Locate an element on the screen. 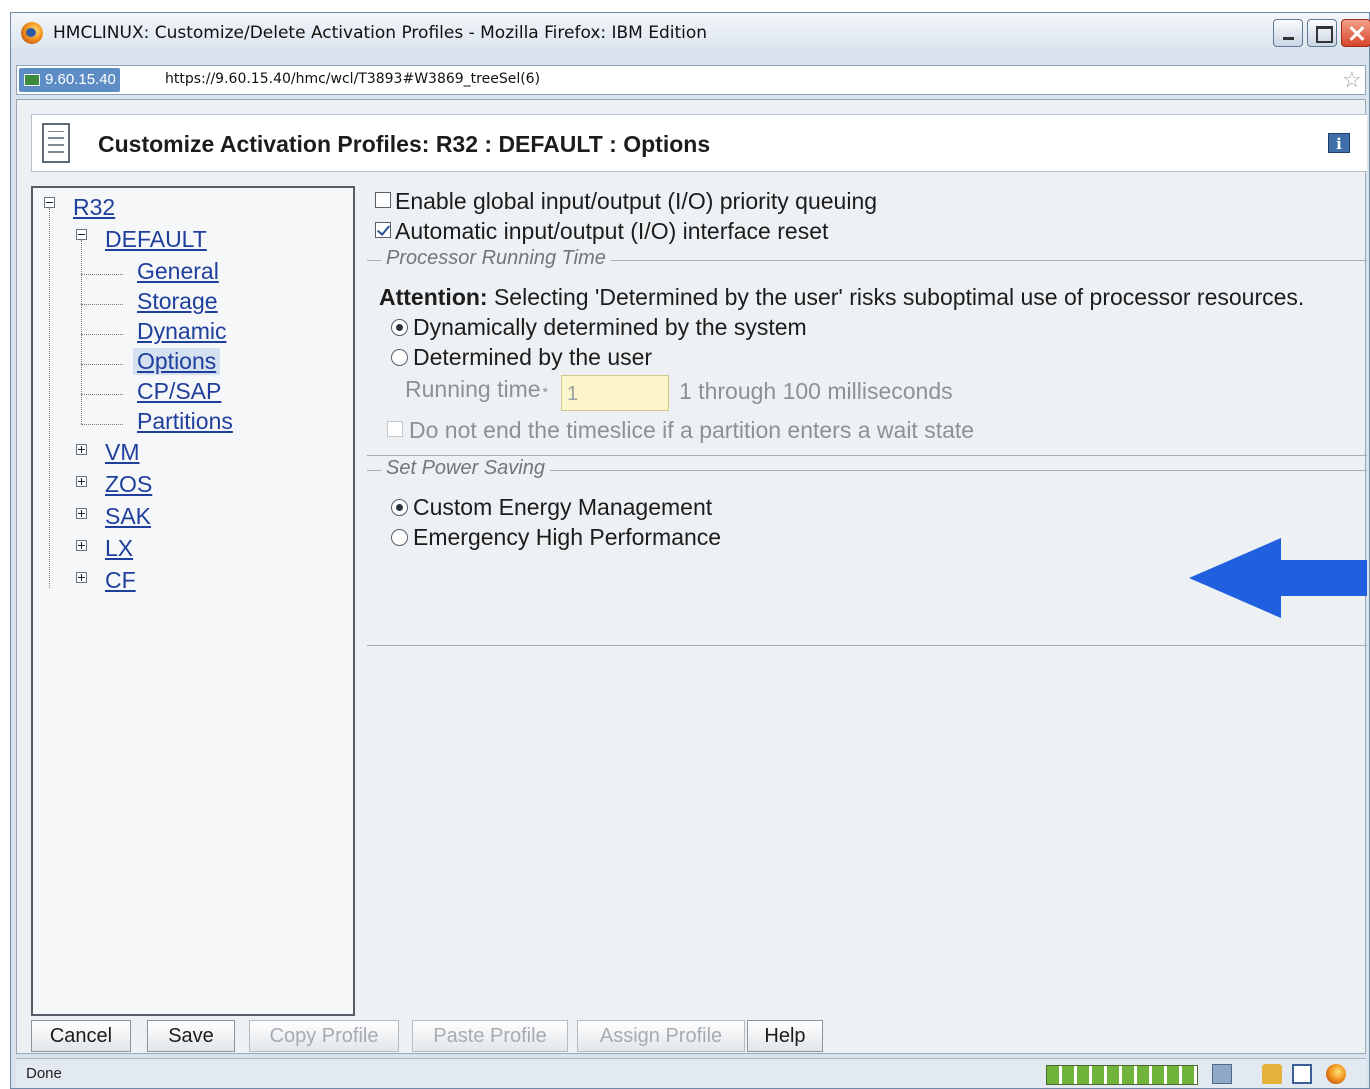 This screenshot has height=1089, width=1370. user-determined-radio is located at coordinates (399, 357).